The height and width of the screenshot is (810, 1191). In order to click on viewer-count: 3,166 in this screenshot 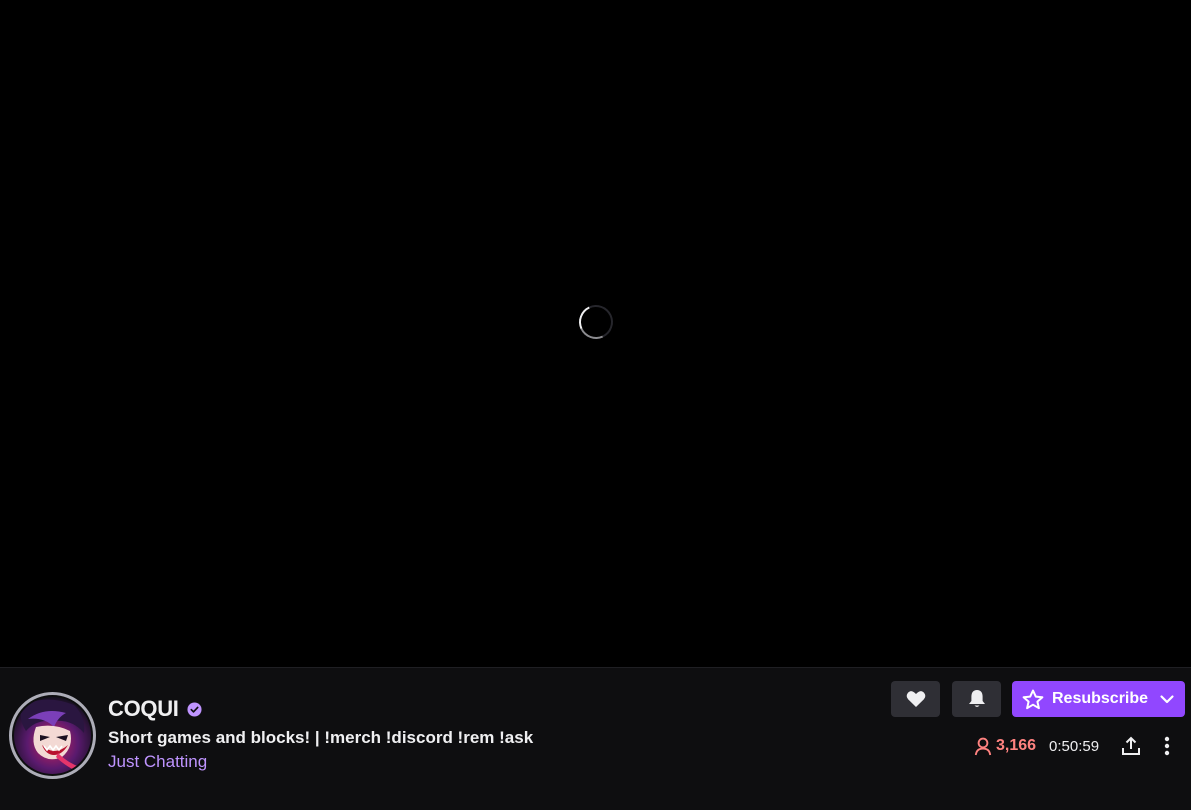, I will do `click(1005, 746)`.